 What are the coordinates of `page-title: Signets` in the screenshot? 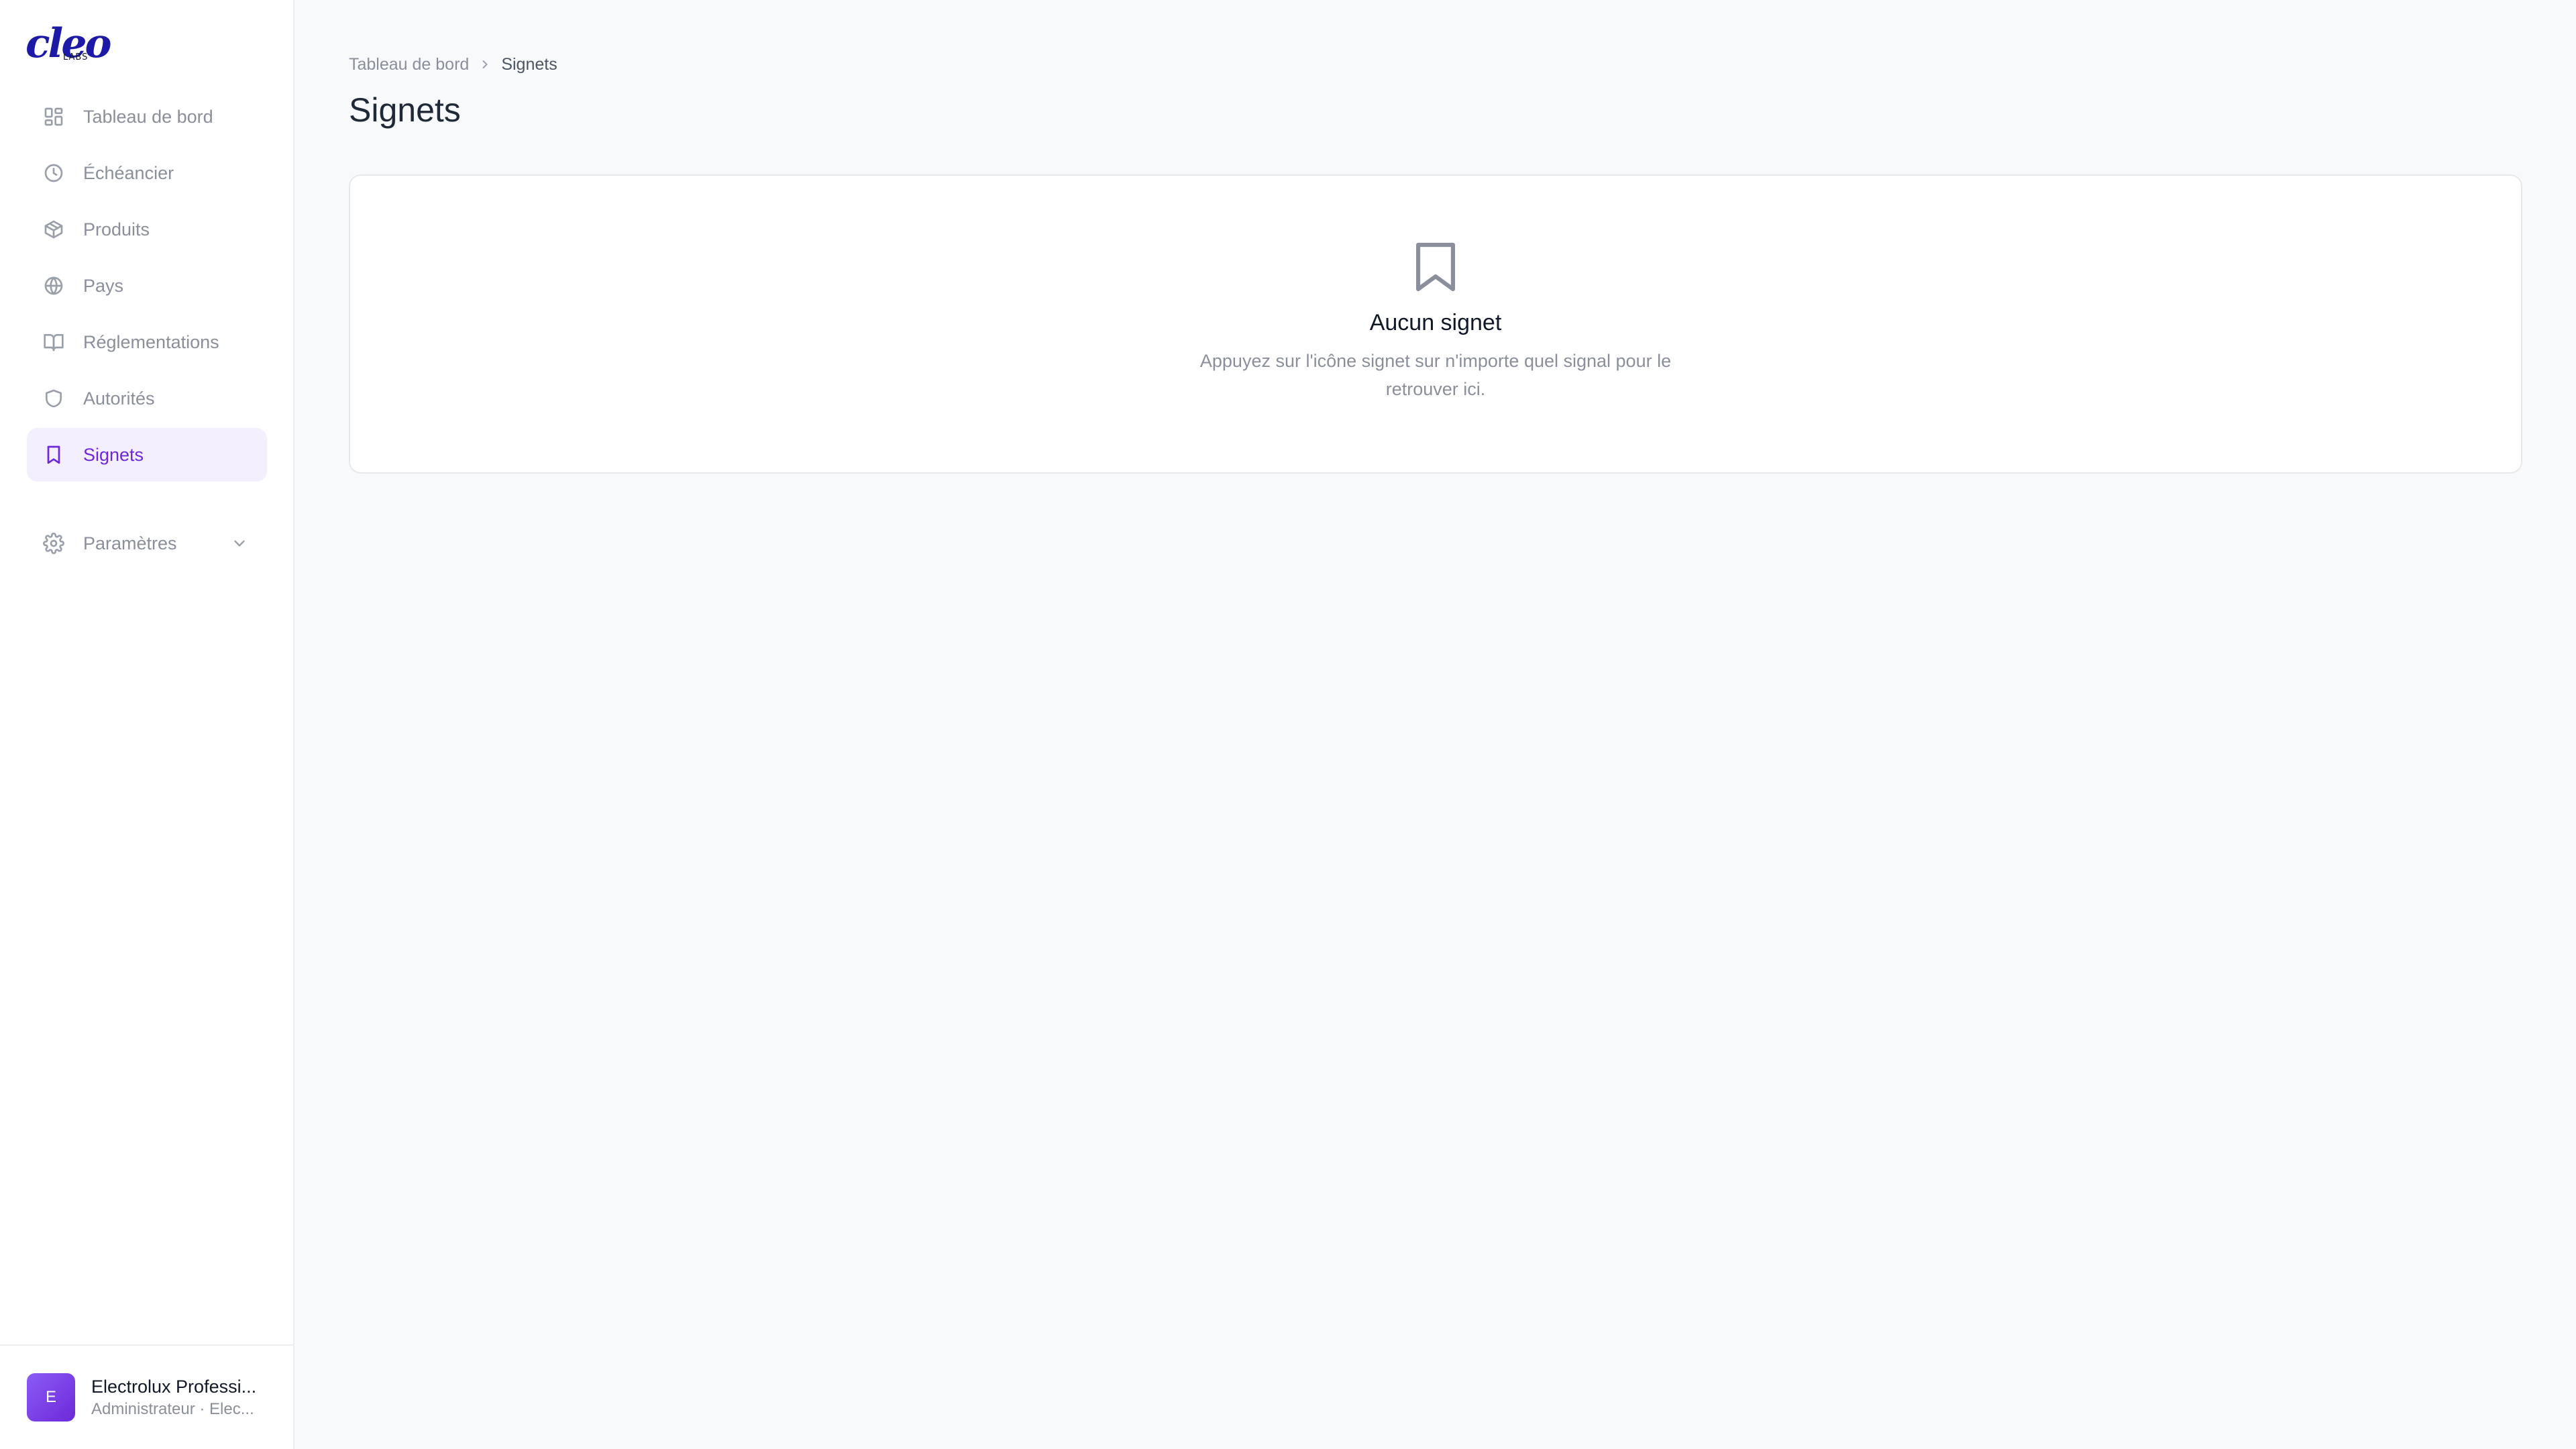 It's located at (405, 110).